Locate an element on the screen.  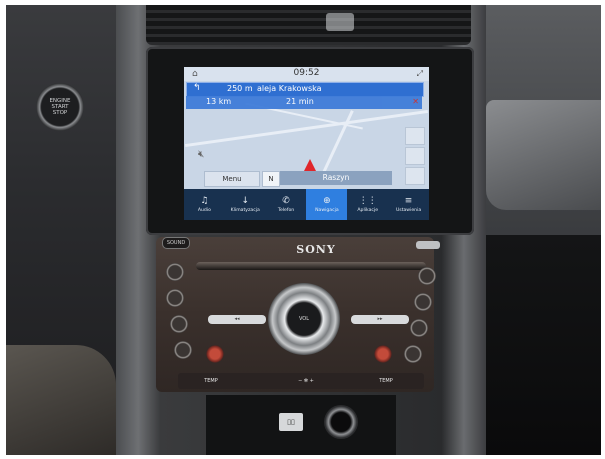
dock-label: Ustawienia is located at coordinates (408, 210).